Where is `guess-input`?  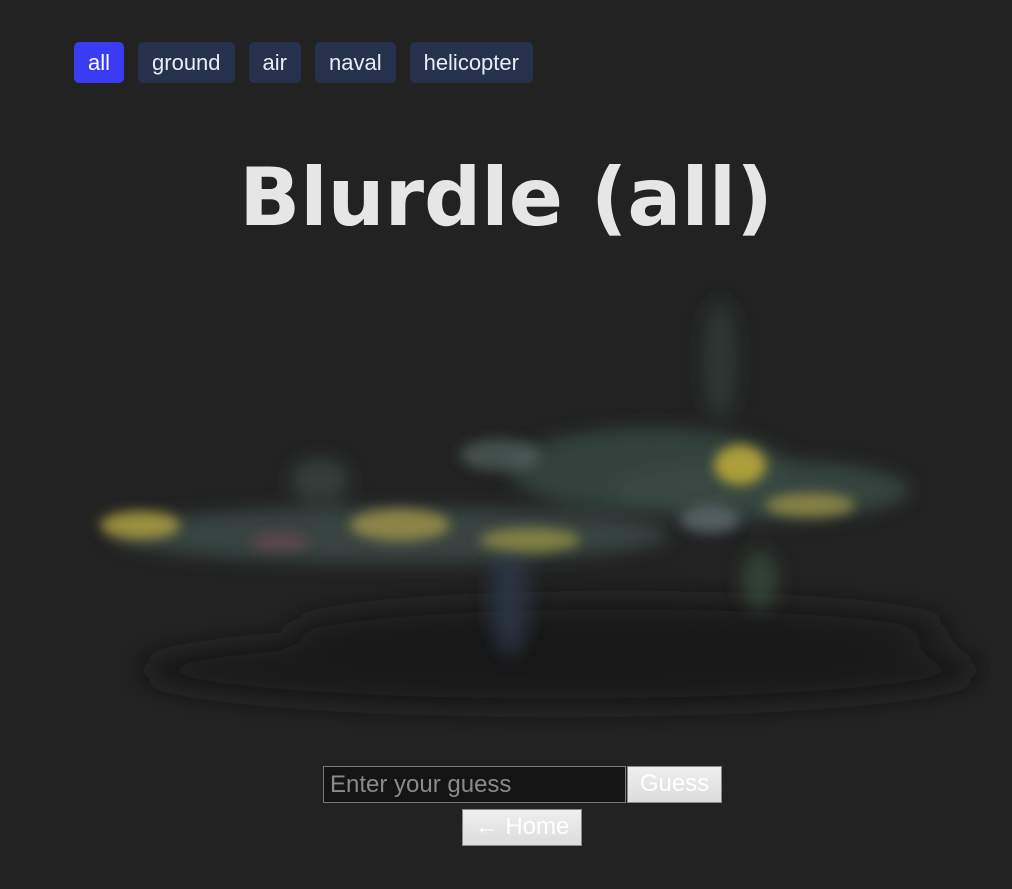 guess-input is located at coordinates (474, 784).